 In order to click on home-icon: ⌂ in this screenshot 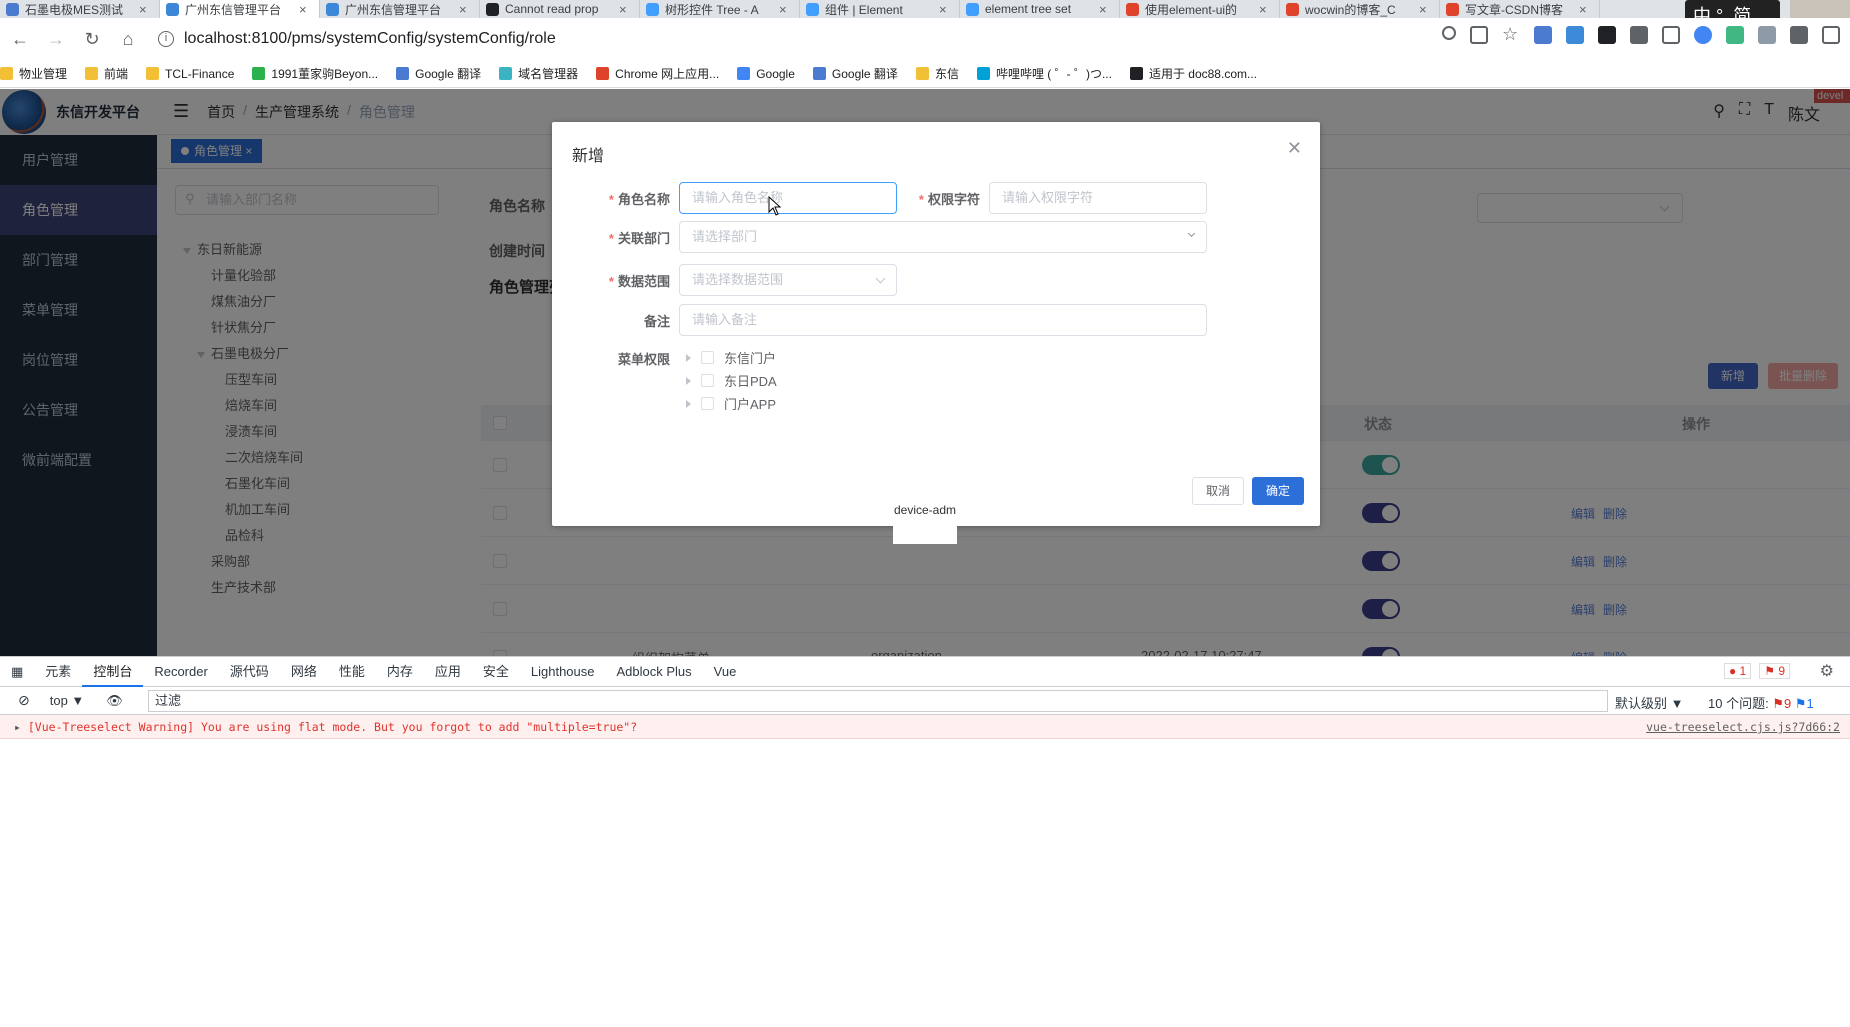, I will do `click(128, 39)`.